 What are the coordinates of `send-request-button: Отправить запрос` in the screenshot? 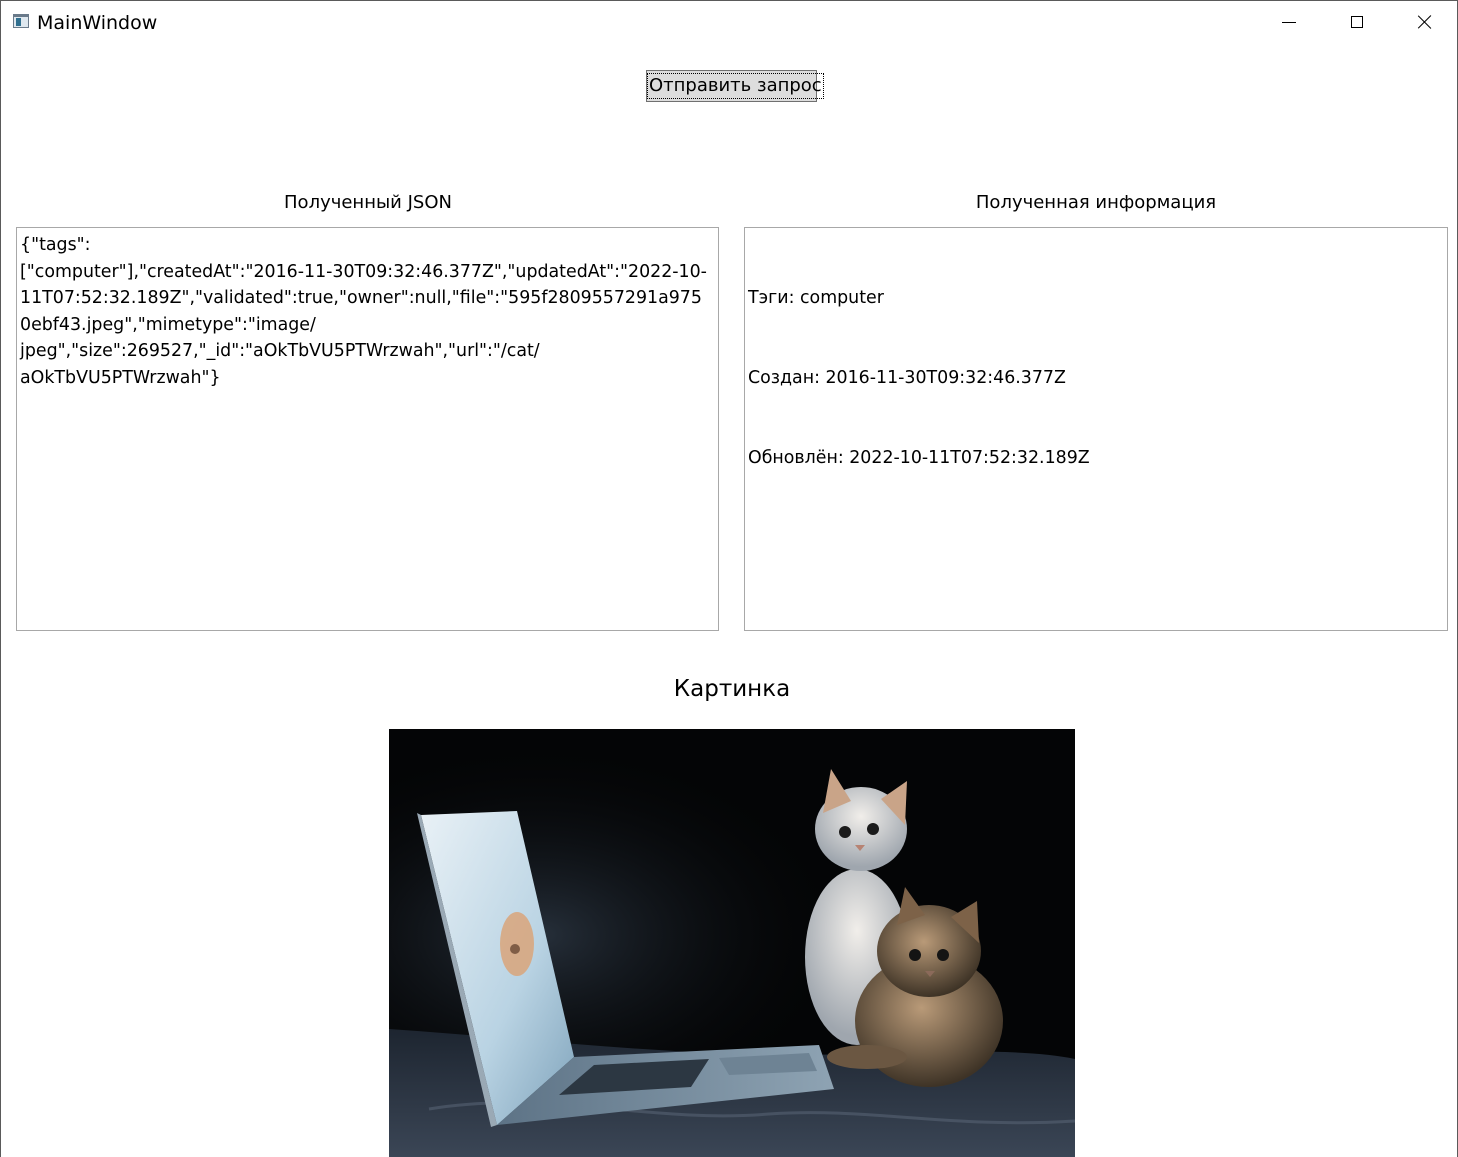 It's located at (735, 86).